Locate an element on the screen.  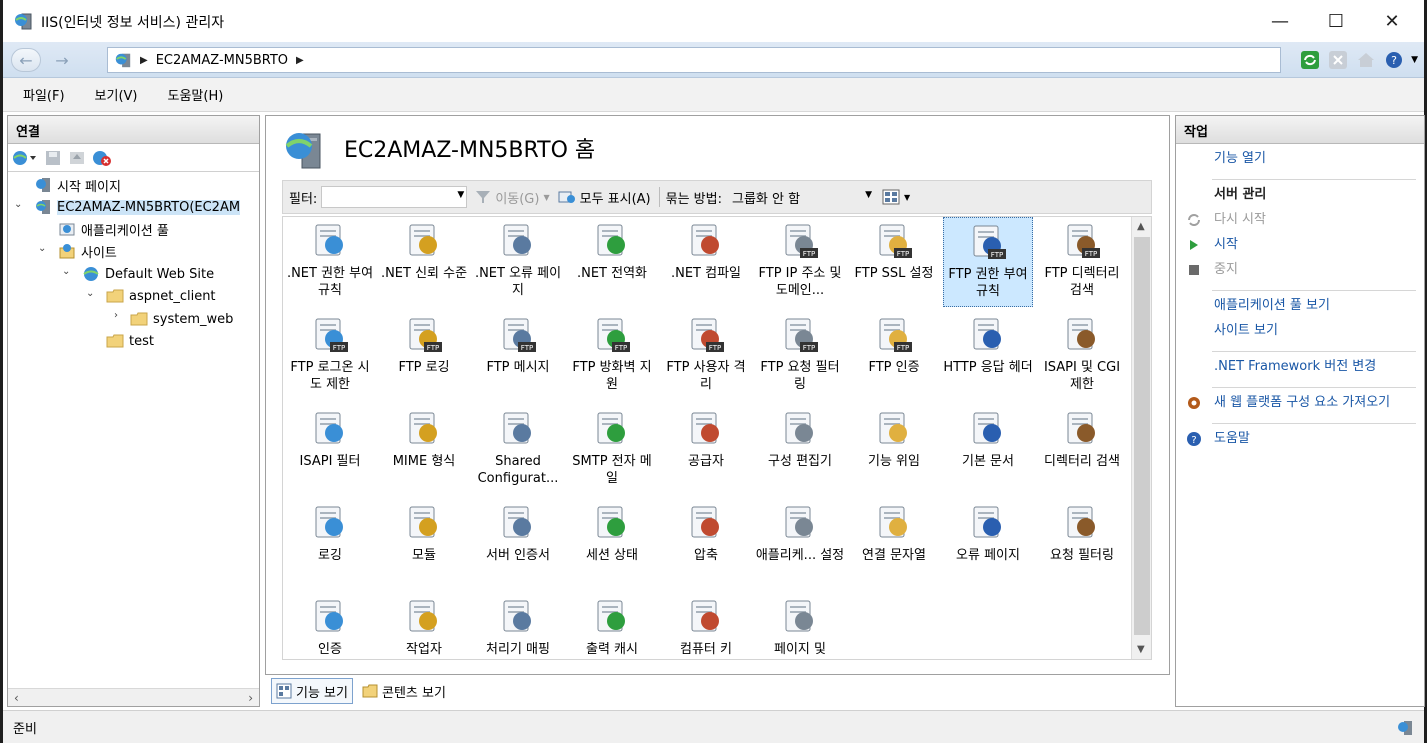
help-dropdown-icon: ▼ is located at coordinates (1414, 60).